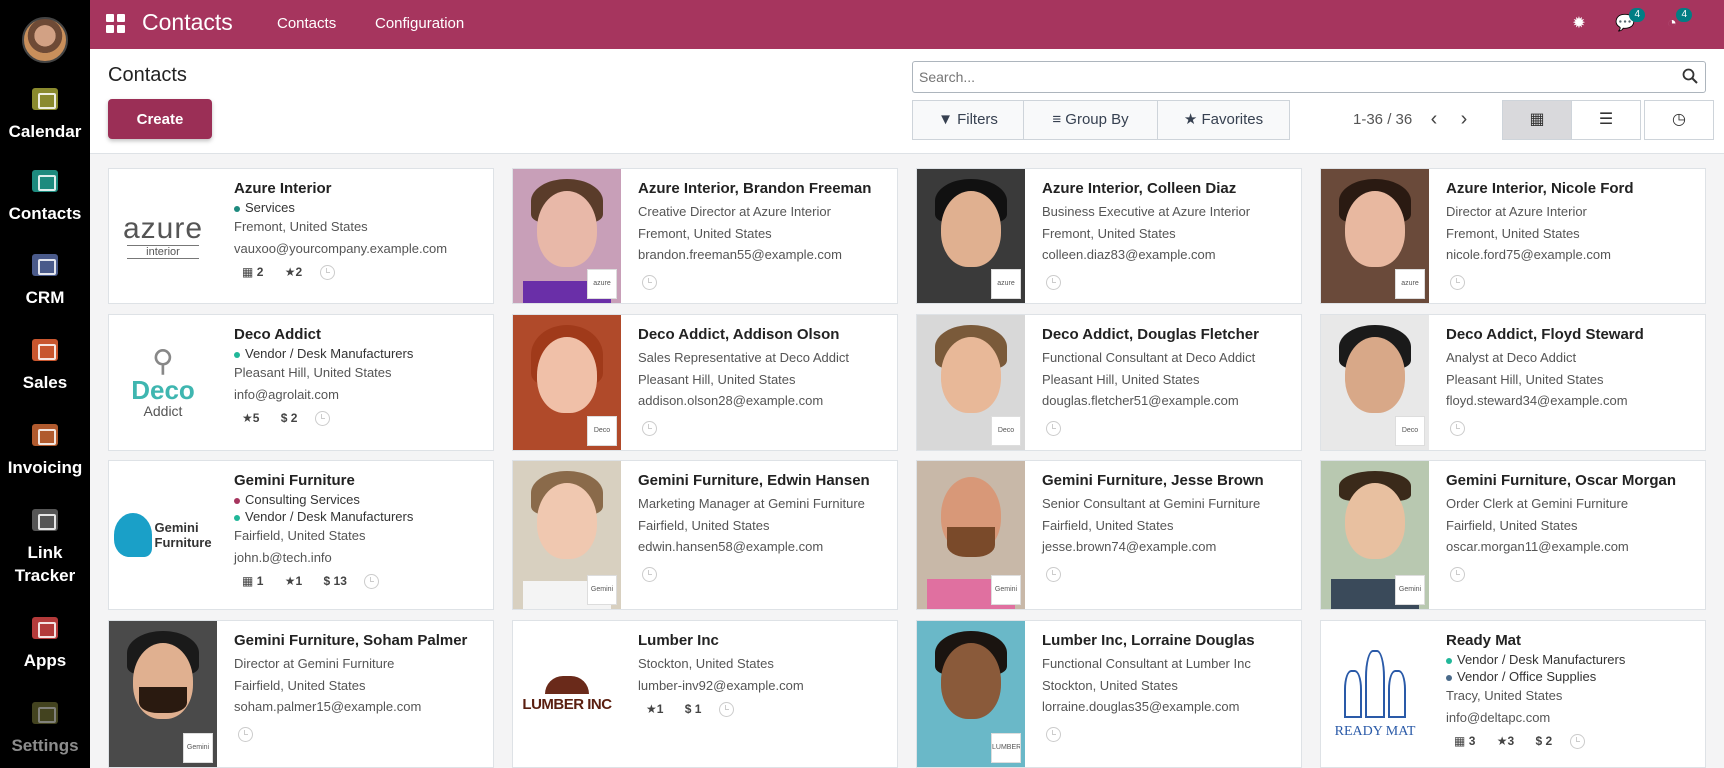  Describe the element at coordinates (335, 581) in the screenshot. I see `sales-stat: $ 13` at that location.